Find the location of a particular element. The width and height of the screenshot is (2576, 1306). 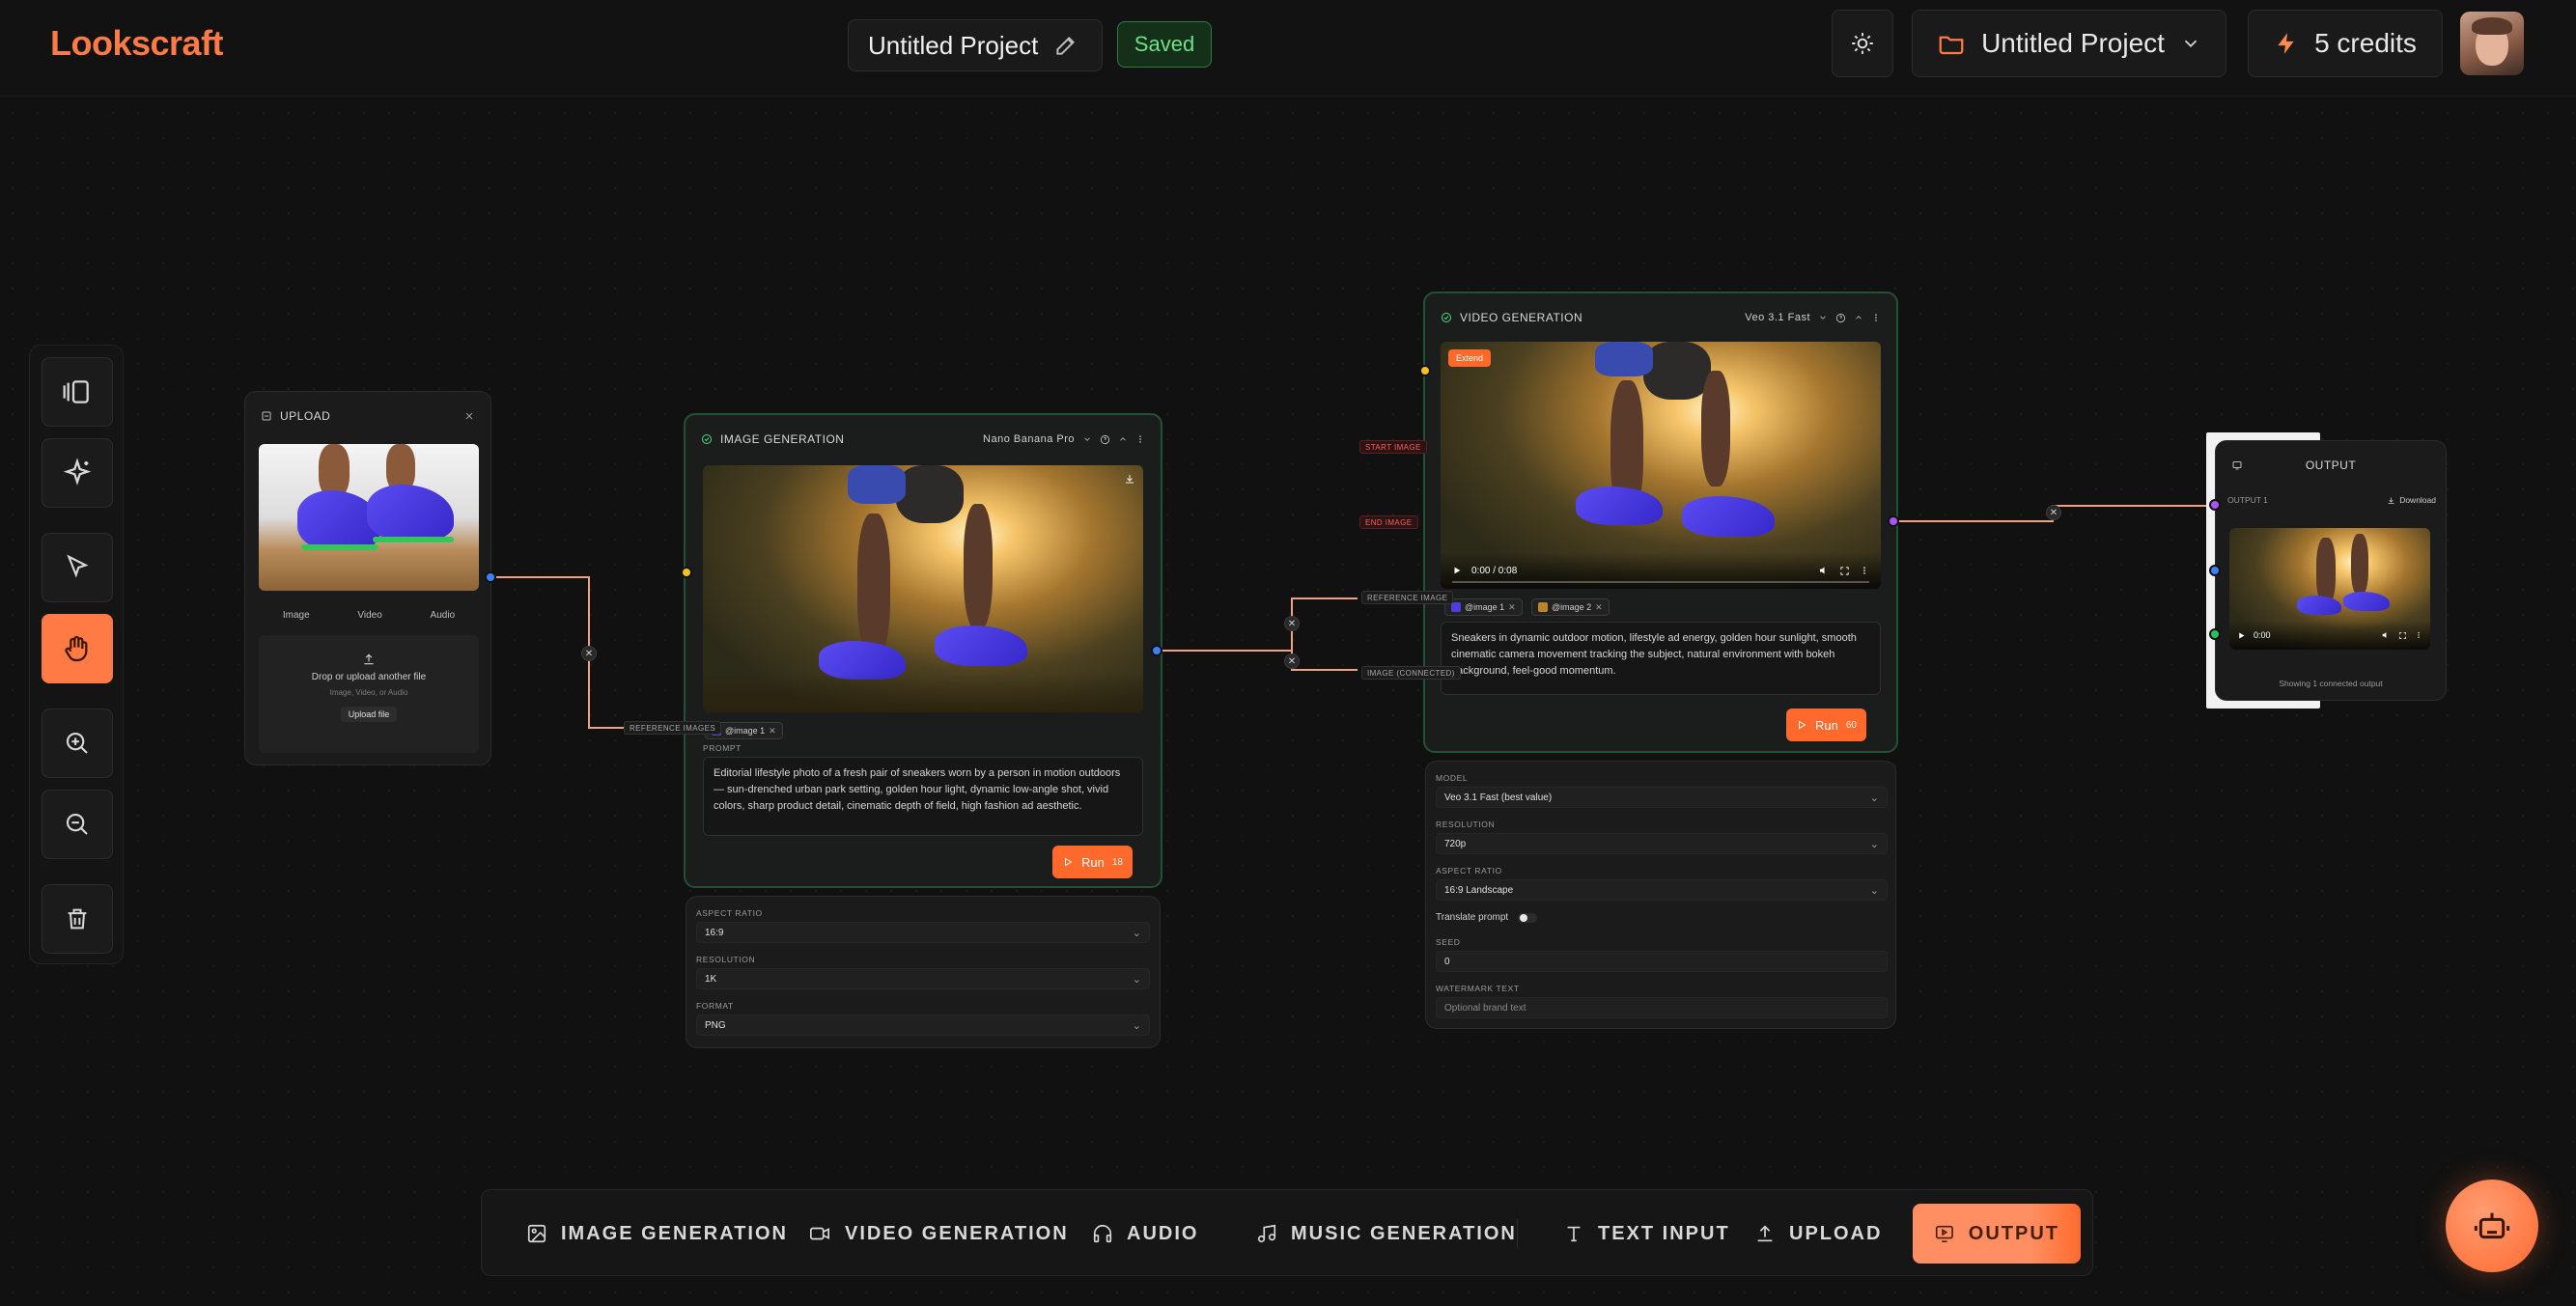

add-text-input-button: TEXT INPUT is located at coordinates (1647, 1234).